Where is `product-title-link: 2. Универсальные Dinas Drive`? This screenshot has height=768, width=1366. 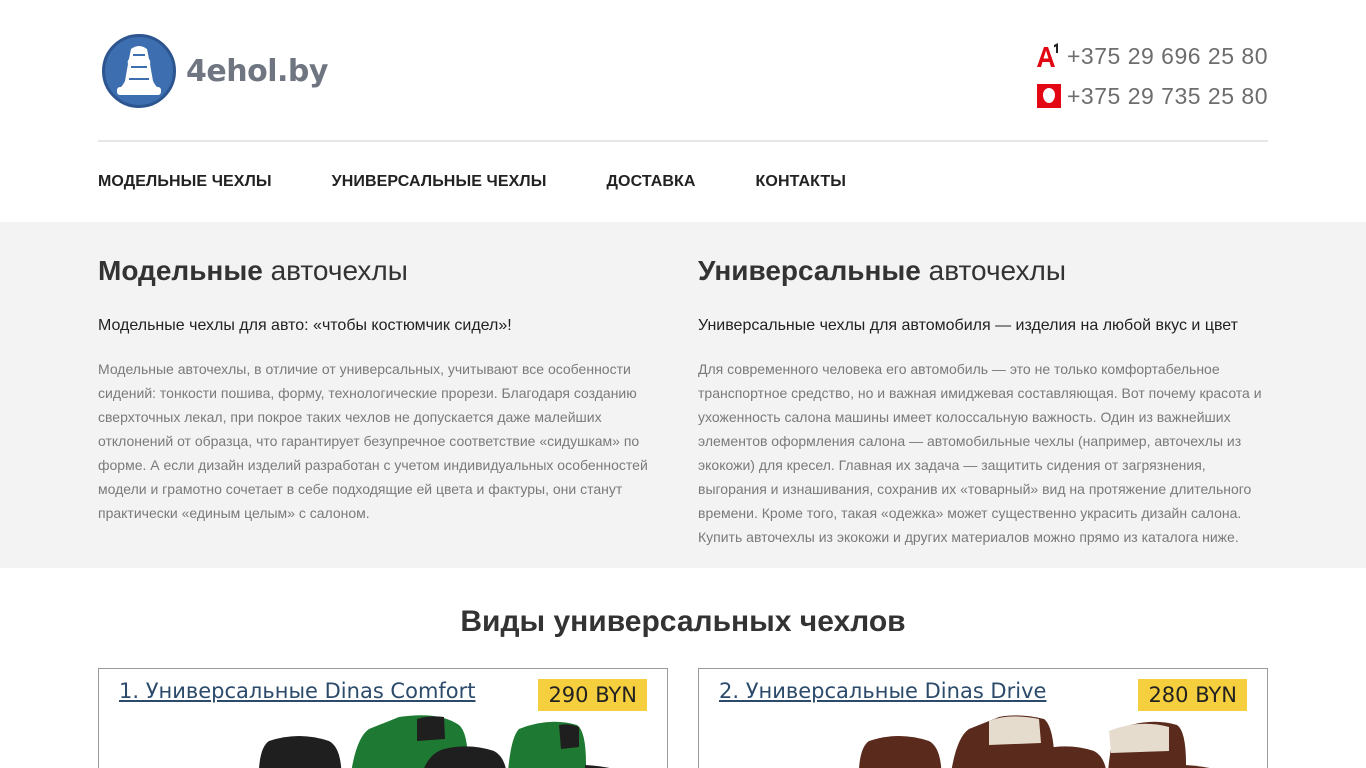
product-title-link: 2. Универсальные Dinas Drive is located at coordinates (882, 691).